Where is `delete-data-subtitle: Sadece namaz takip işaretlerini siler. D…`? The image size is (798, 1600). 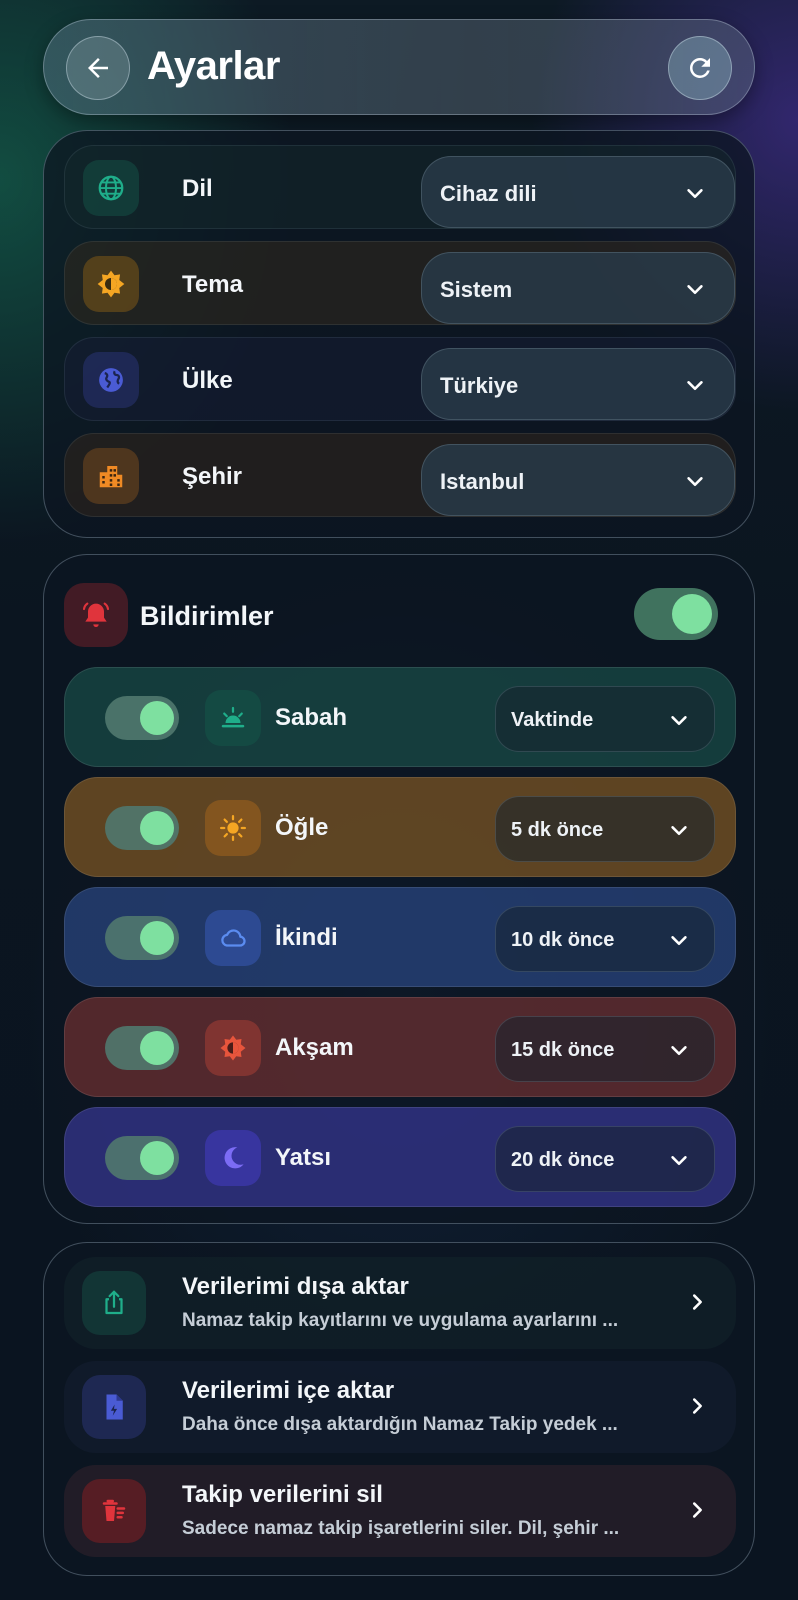 delete-data-subtitle: Sadece namaz takip işaretlerini siler. D… is located at coordinates (401, 1528).